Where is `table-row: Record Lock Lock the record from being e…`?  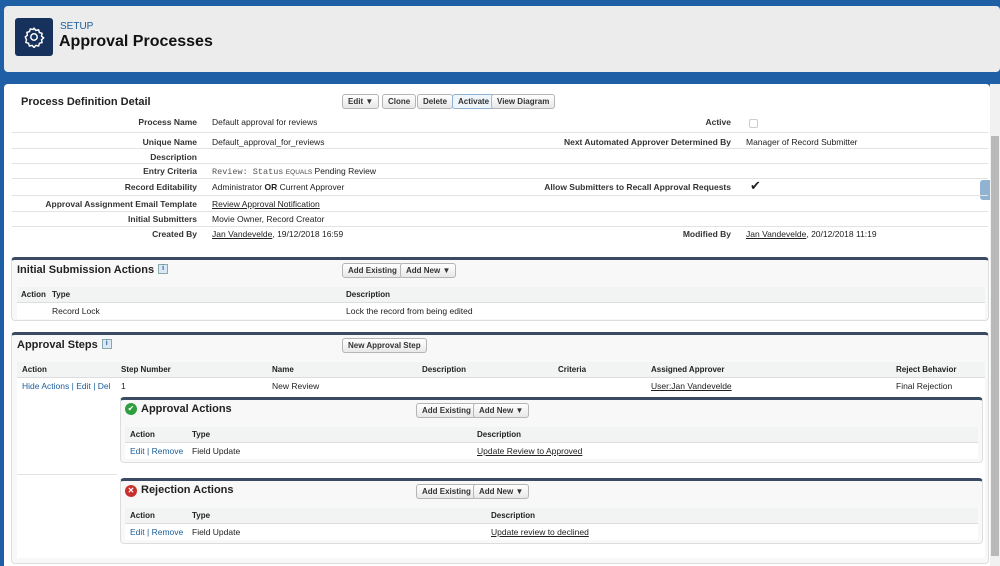
table-row: Record Lock Lock the record from being e… is located at coordinates (501, 311).